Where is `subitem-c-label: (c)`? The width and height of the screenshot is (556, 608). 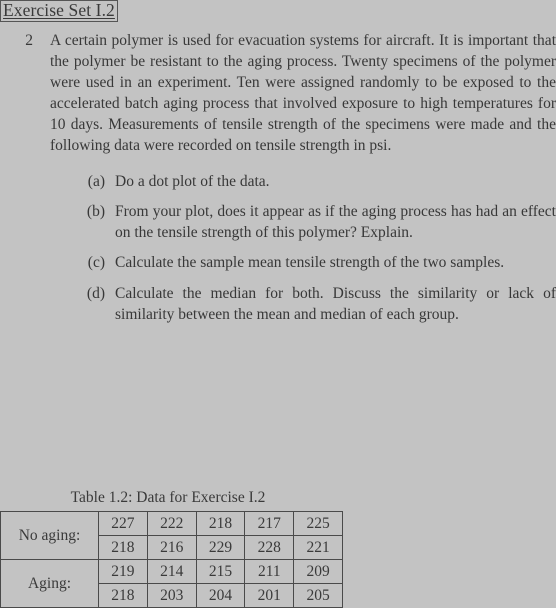 subitem-c-label: (c) is located at coordinates (96, 263).